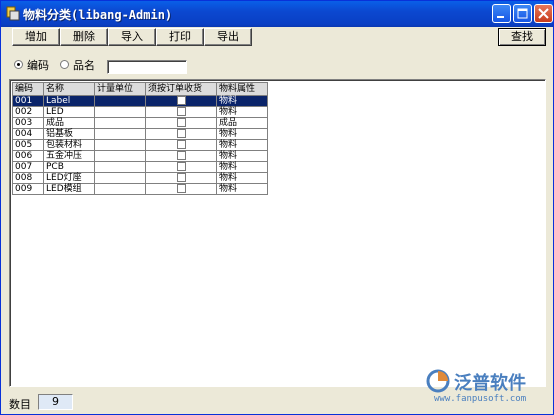  I want to click on cell-code: 005, so click(28, 145).